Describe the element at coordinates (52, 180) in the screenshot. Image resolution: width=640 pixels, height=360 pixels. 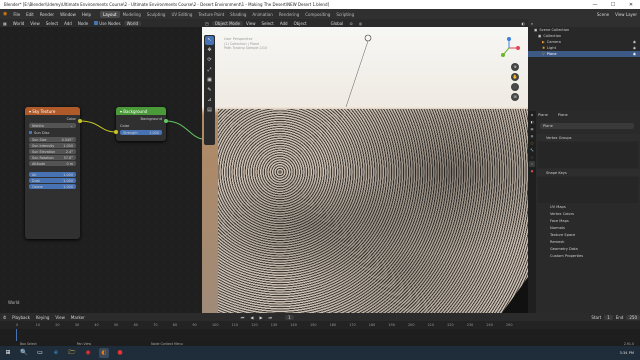
I see `dust-field: Dust 1.000` at that location.